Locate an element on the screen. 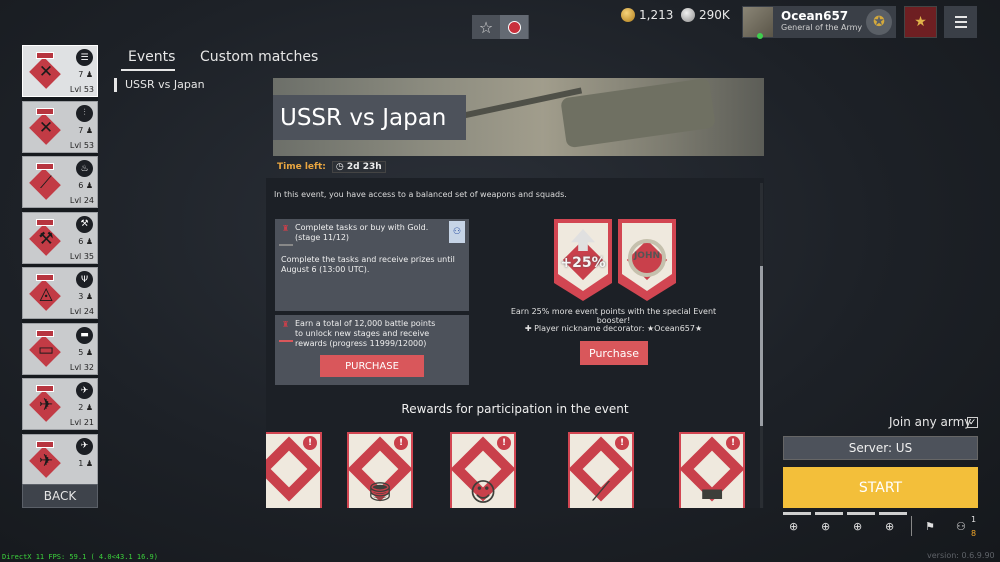 This screenshot has height=562, width=1000. divider is located at coordinates (911, 526).